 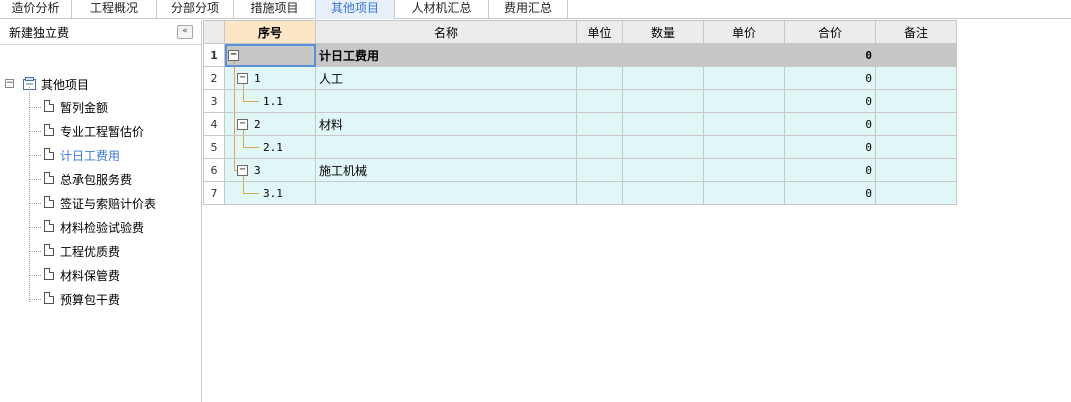 I want to click on column-header-remarks: 备注, so click(x=916, y=32).